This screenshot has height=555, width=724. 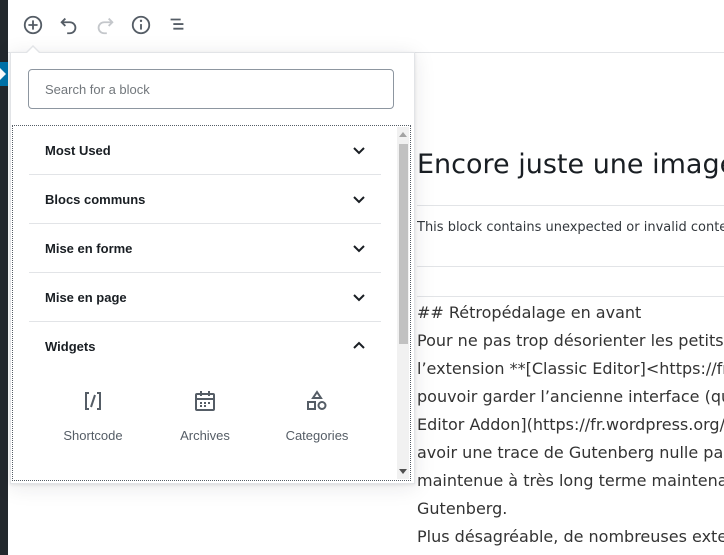 I want to click on undo-icon, so click(x=68, y=26).